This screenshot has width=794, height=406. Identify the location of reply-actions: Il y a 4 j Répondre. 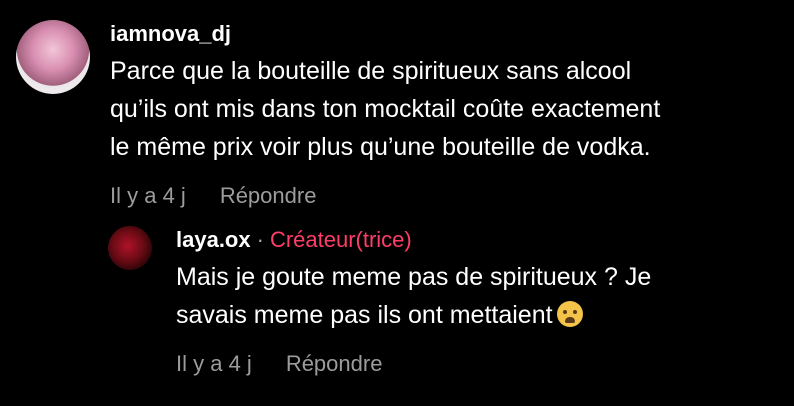
(471, 364).